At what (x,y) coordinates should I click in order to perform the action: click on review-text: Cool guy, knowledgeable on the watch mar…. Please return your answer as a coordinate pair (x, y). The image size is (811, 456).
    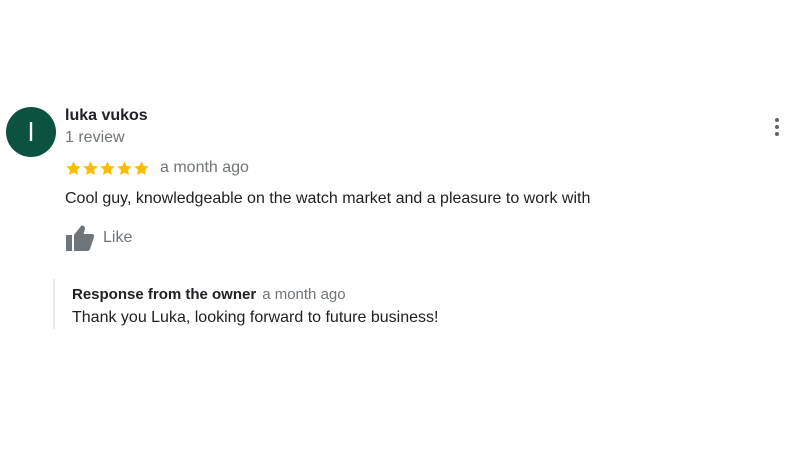
    Looking at the image, I should click on (328, 198).